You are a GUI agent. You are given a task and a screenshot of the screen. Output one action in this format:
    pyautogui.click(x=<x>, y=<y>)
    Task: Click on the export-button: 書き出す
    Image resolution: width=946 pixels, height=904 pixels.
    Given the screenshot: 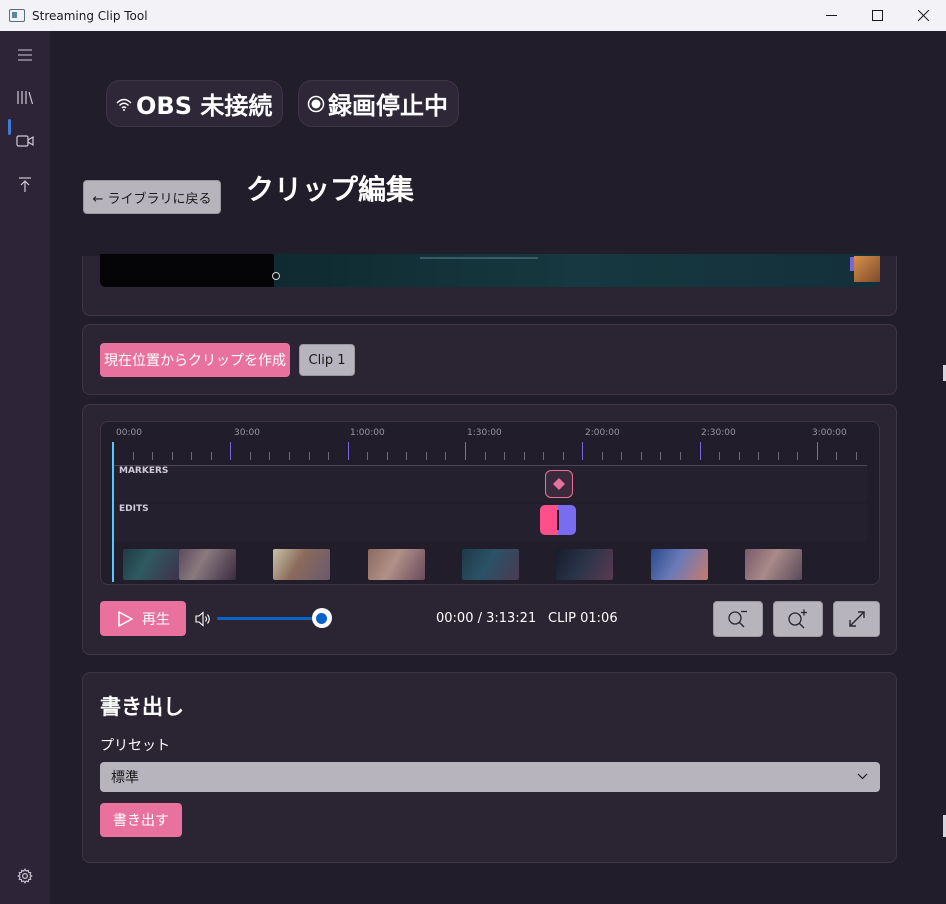 What is the action you would take?
    pyautogui.click(x=141, y=820)
    